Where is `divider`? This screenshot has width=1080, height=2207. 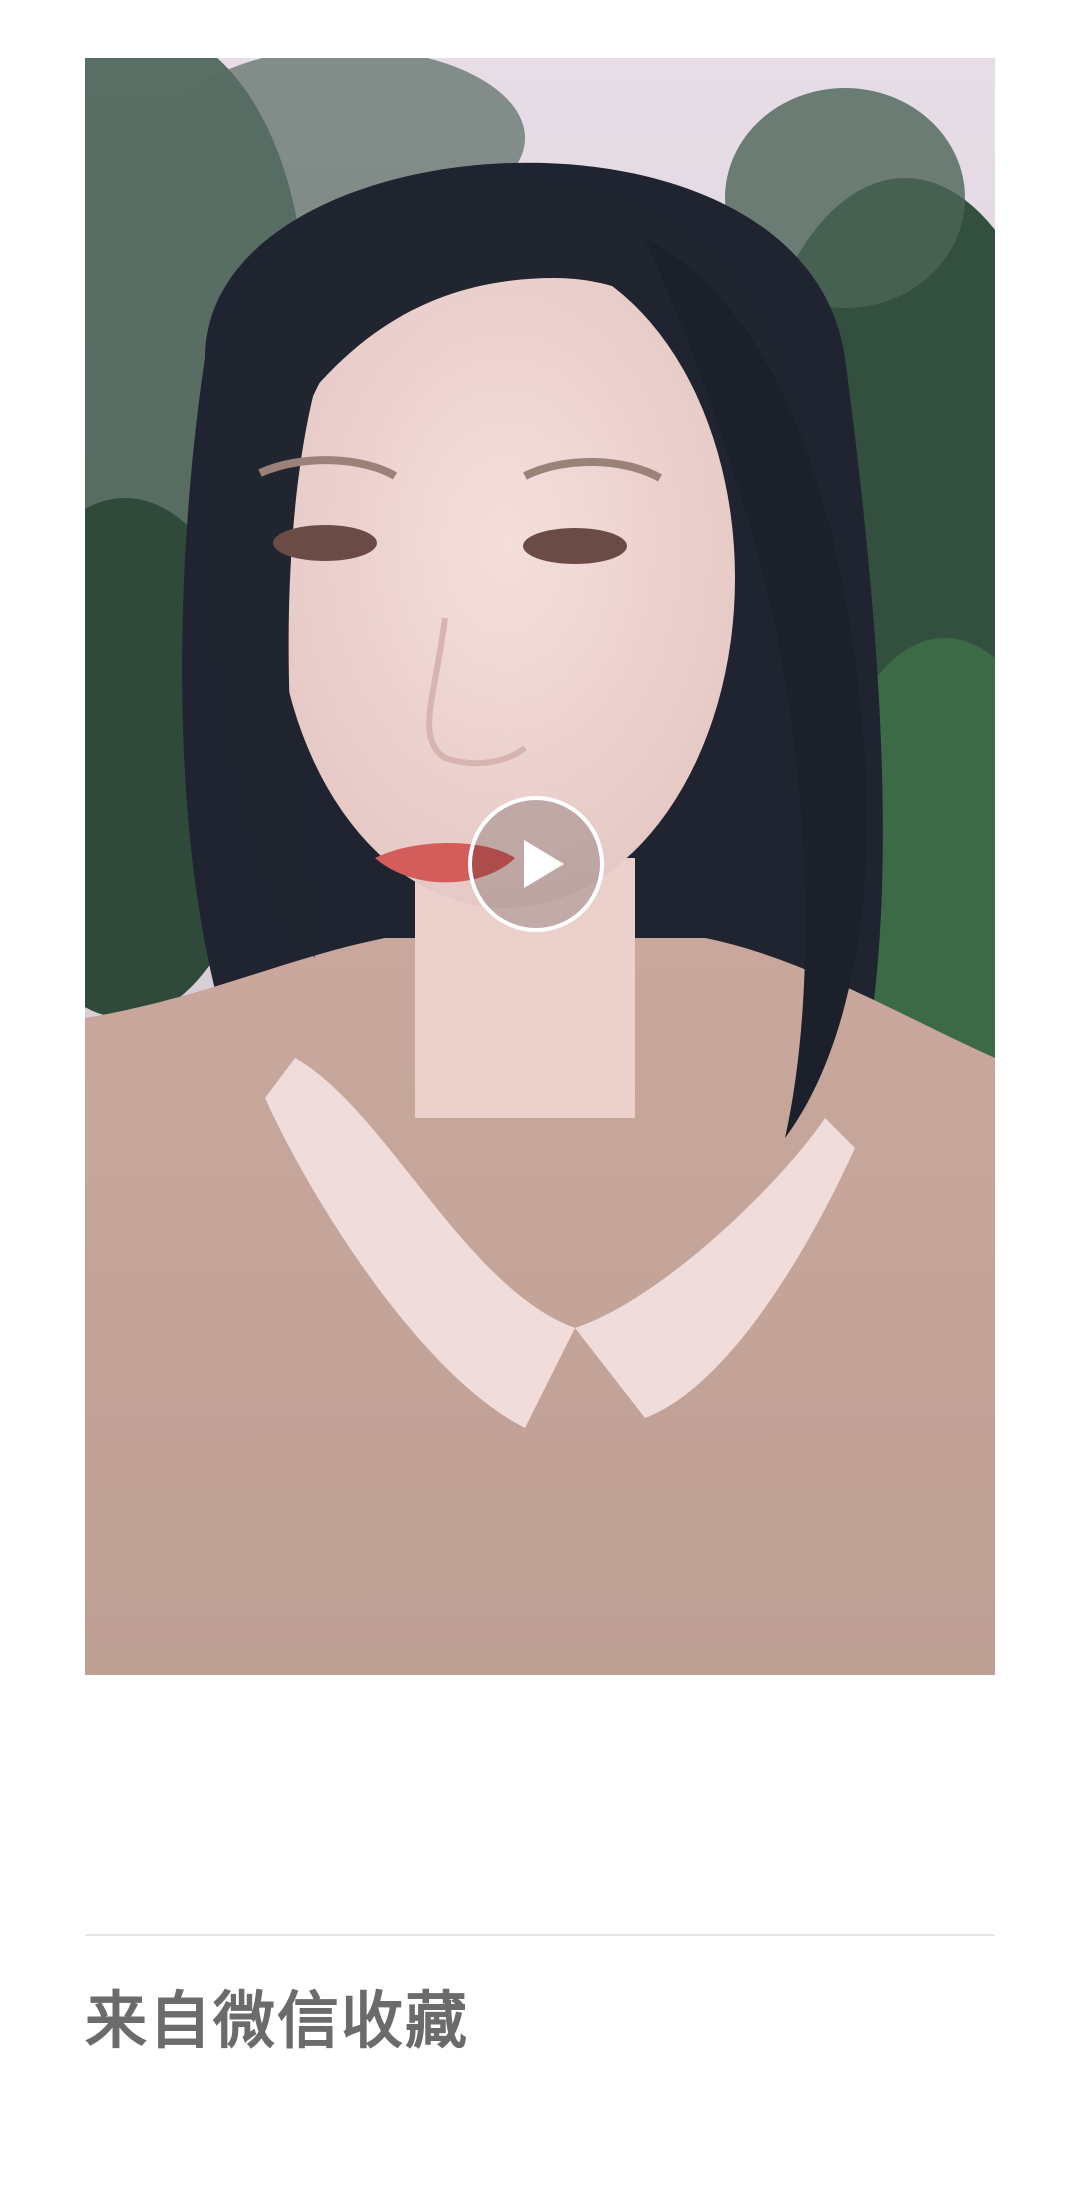 divider is located at coordinates (540, 1935).